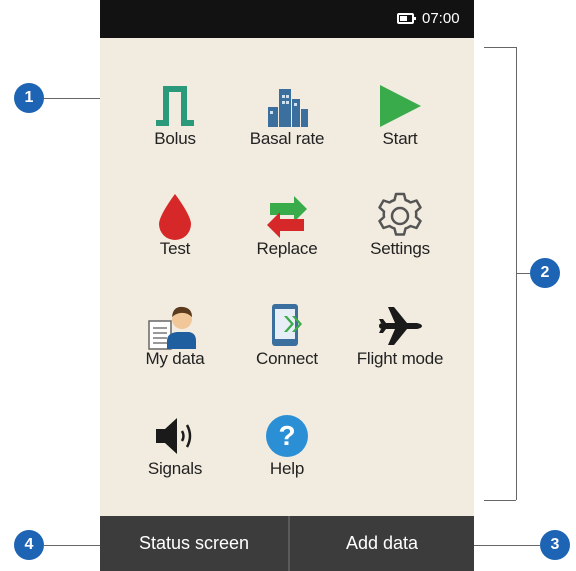 This screenshot has height=571, width=576. I want to click on menu-item-start: Start, so click(400, 118).